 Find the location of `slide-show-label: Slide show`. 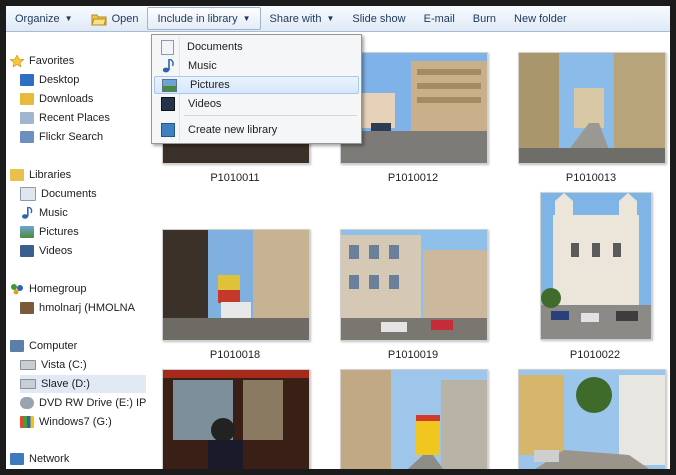

slide-show-label: Slide show is located at coordinates (379, 18).